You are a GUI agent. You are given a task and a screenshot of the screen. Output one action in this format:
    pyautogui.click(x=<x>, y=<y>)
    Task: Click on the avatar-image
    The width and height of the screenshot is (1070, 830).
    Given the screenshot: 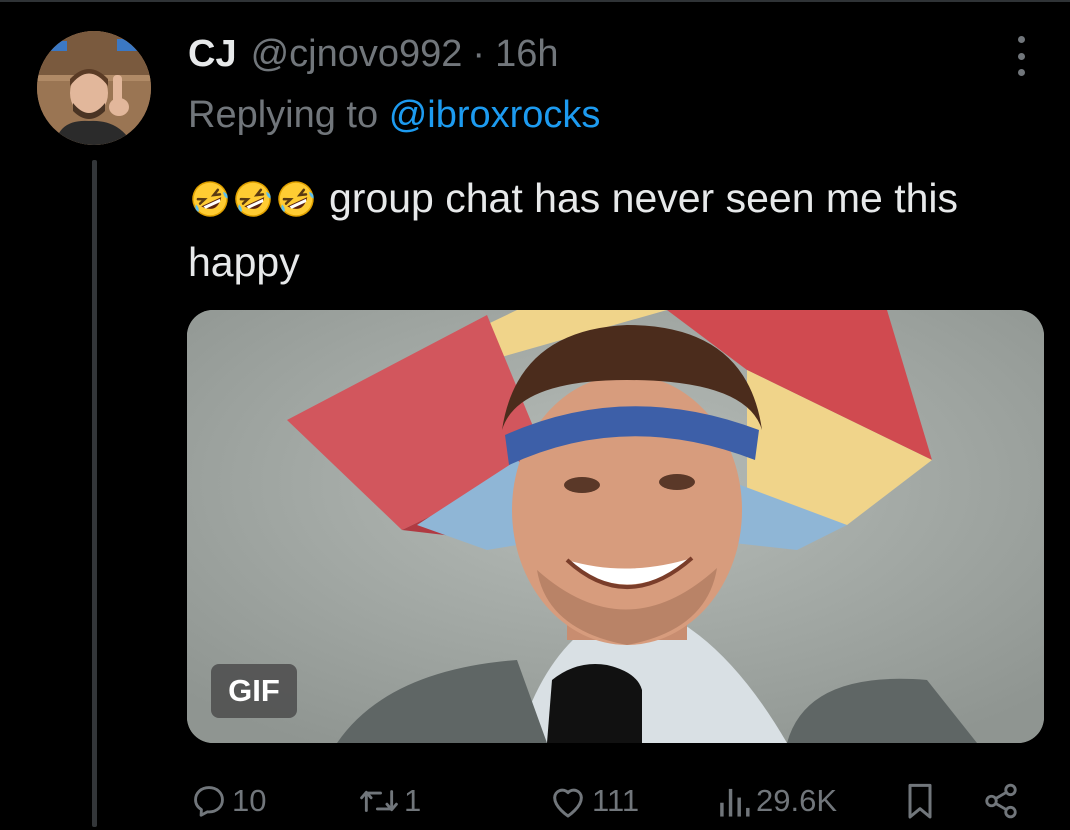 What is the action you would take?
    pyautogui.click(x=94, y=88)
    